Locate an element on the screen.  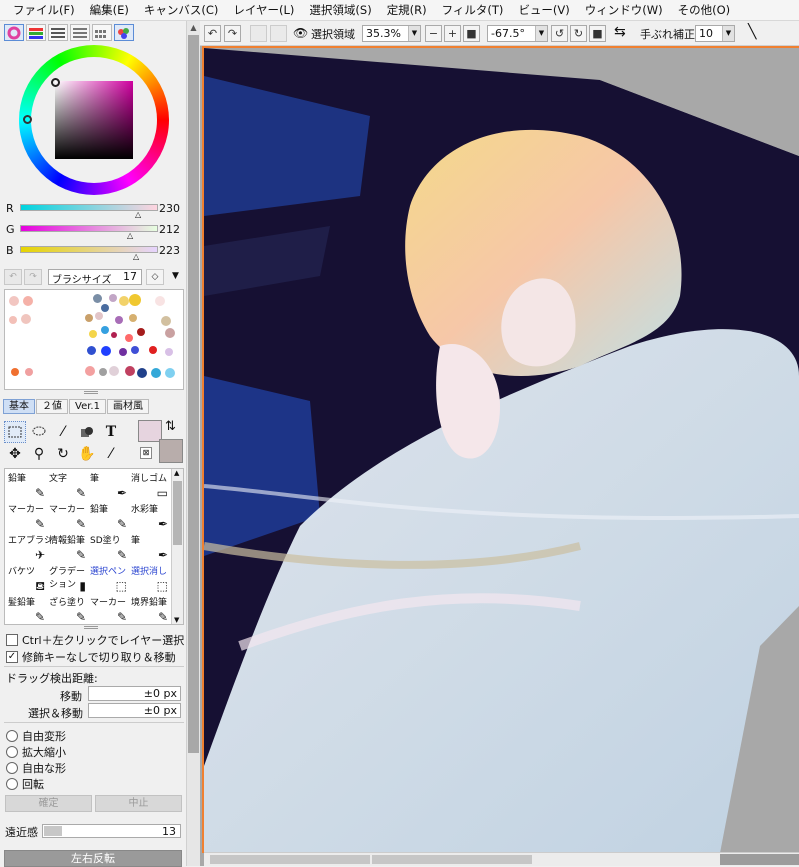
stabilizer-combo: 10 ▼ is located at coordinates (715, 33).